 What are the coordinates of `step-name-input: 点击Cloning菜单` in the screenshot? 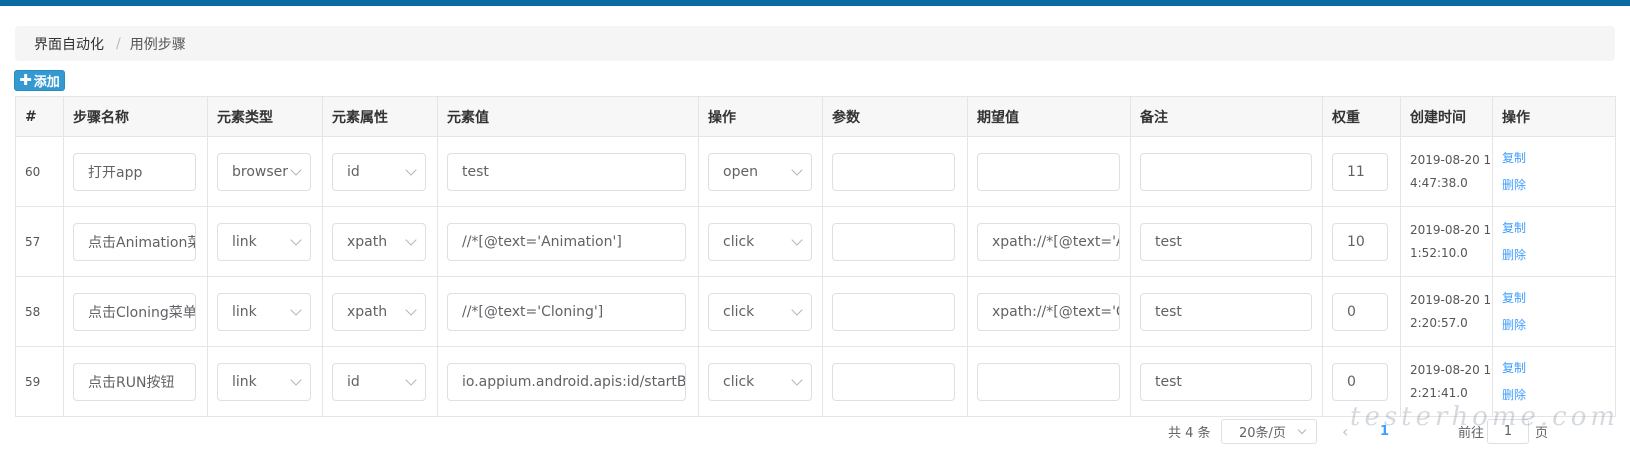 It's located at (134, 311).